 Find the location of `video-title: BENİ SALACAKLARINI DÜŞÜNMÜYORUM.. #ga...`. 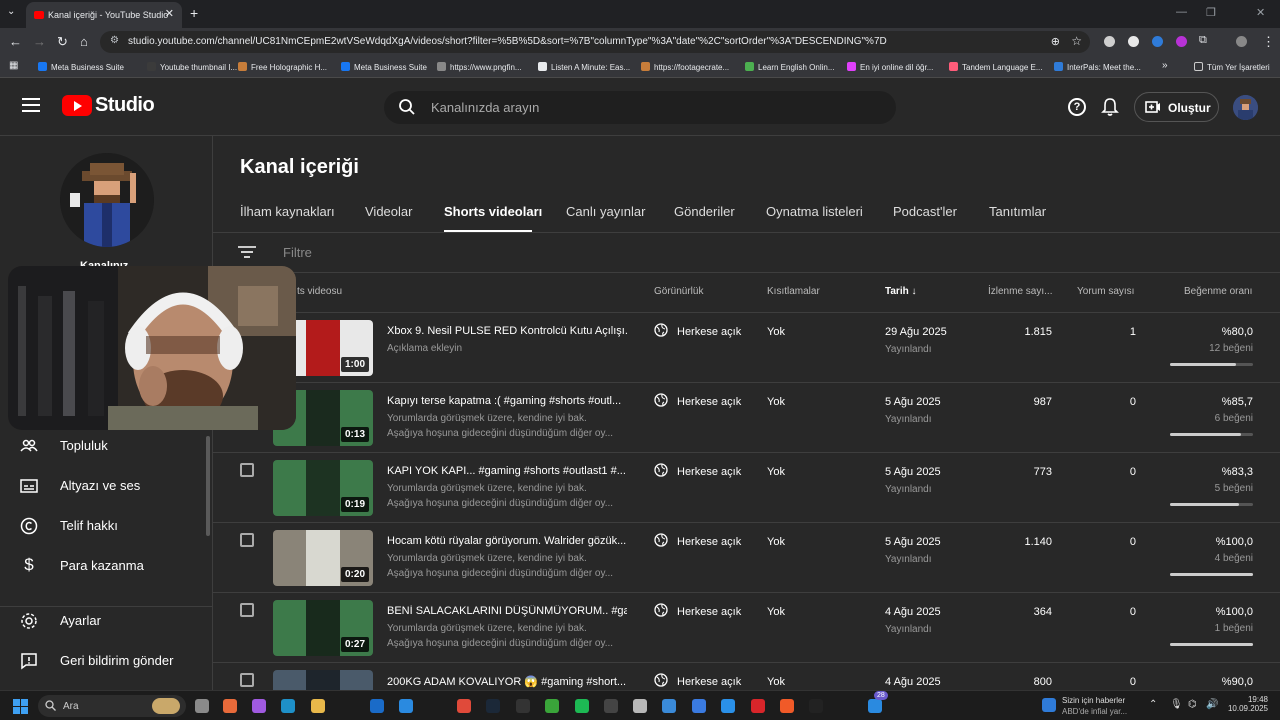

video-title: BENİ SALACAKLARINI DÜŞÜNMÜYORUM.. #ga... is located at coordinates (507, 611).